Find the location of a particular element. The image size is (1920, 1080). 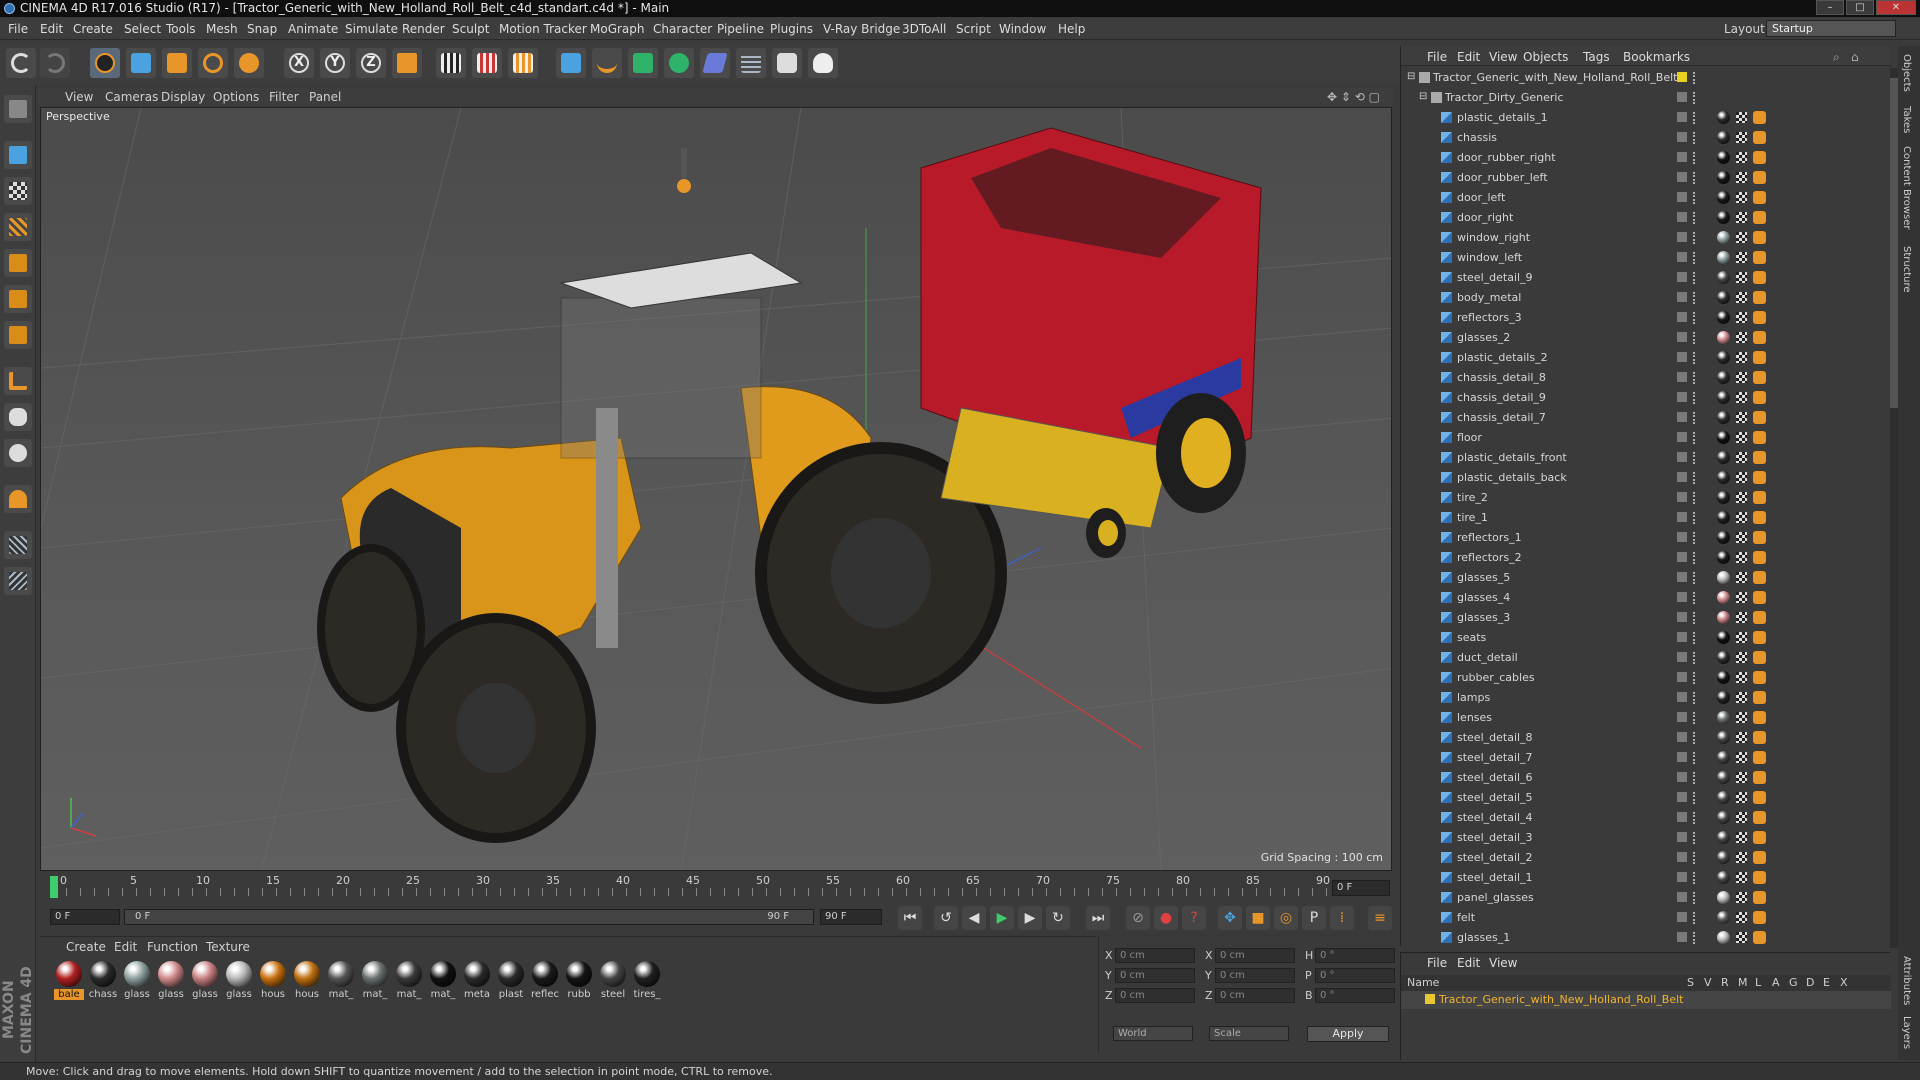

layers-menu-view: View is located at coordinates (1503, 963).